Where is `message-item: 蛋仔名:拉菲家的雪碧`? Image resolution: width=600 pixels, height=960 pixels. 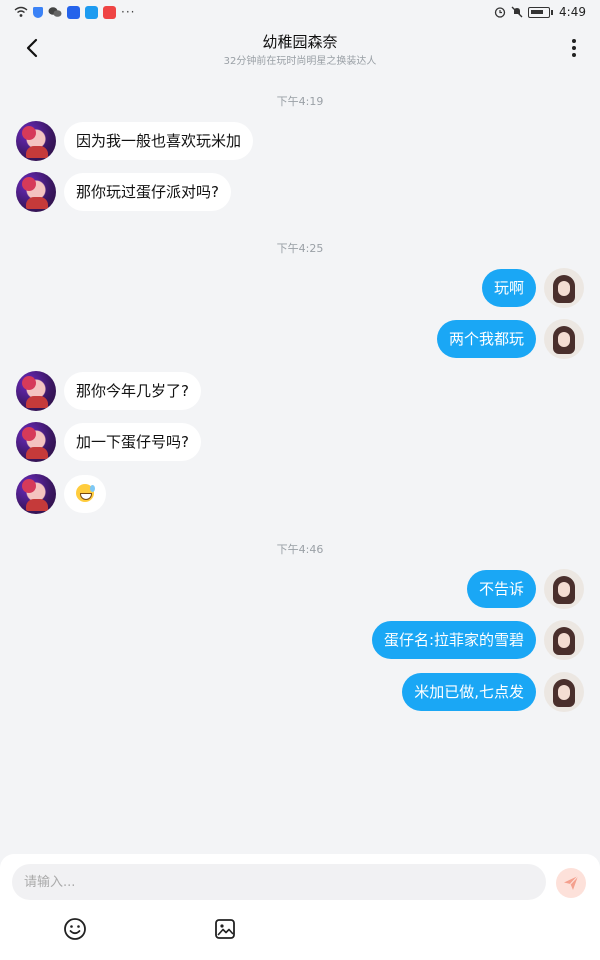 message-item: 蛋仔名:拉菲家的雪碧 is located at coordinates (477, 640).